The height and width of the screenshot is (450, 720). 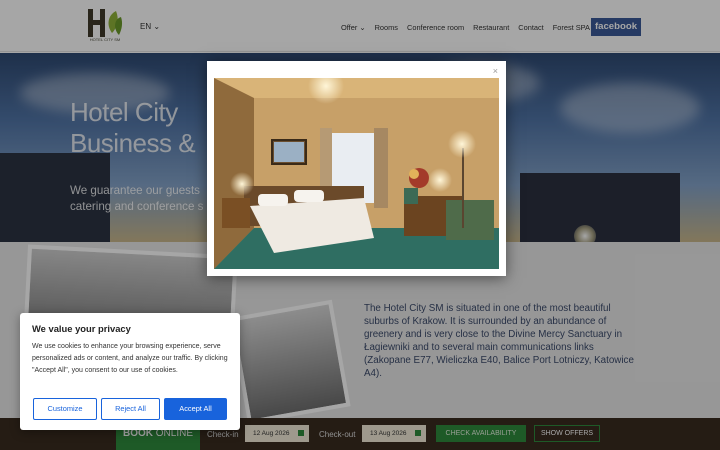 What do you see at coordinates (65, 409) in the screenshot?
I see `customize-button: Customize` at bounding box center [65, 409].